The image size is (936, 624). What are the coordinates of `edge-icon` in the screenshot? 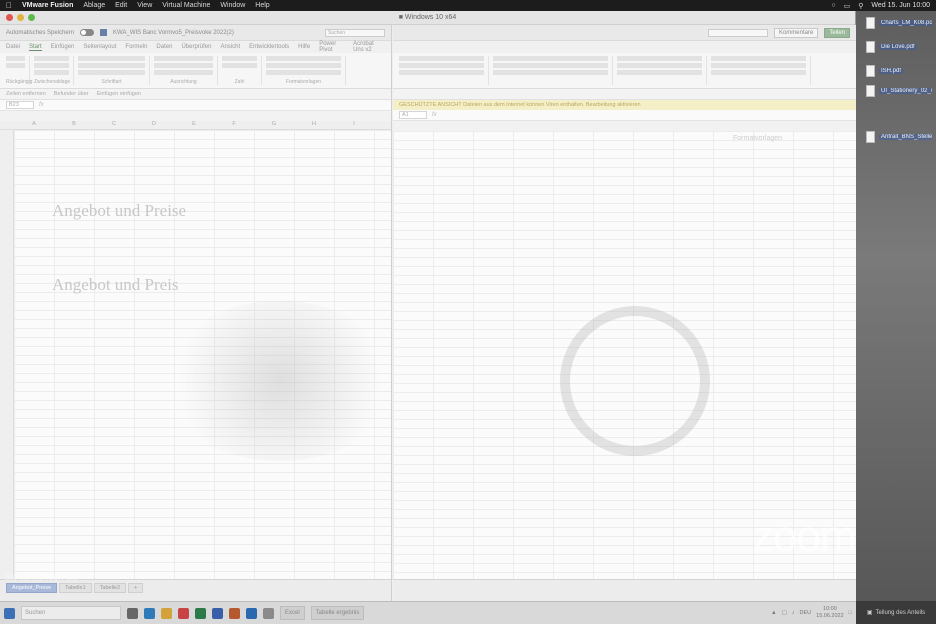 It's located at (149, 613).